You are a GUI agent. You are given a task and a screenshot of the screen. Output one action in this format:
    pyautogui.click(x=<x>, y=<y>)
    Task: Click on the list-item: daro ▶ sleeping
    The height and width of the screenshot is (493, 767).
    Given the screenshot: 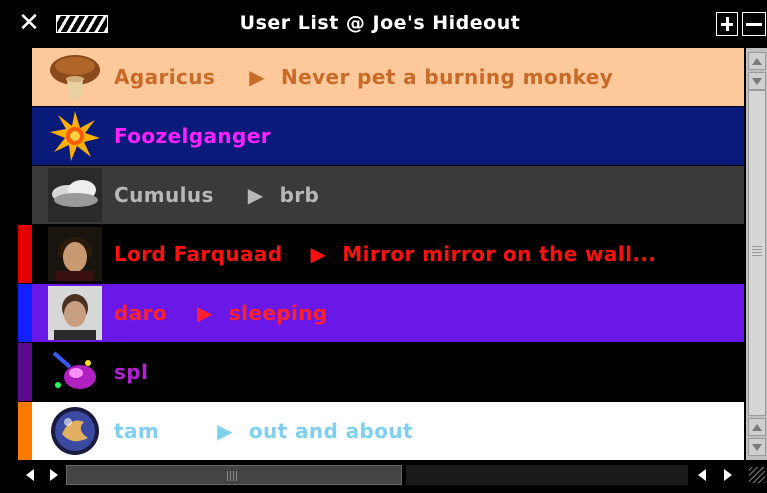 What is the action you would take?
    pyautogui.click(x=381, y=313)
    